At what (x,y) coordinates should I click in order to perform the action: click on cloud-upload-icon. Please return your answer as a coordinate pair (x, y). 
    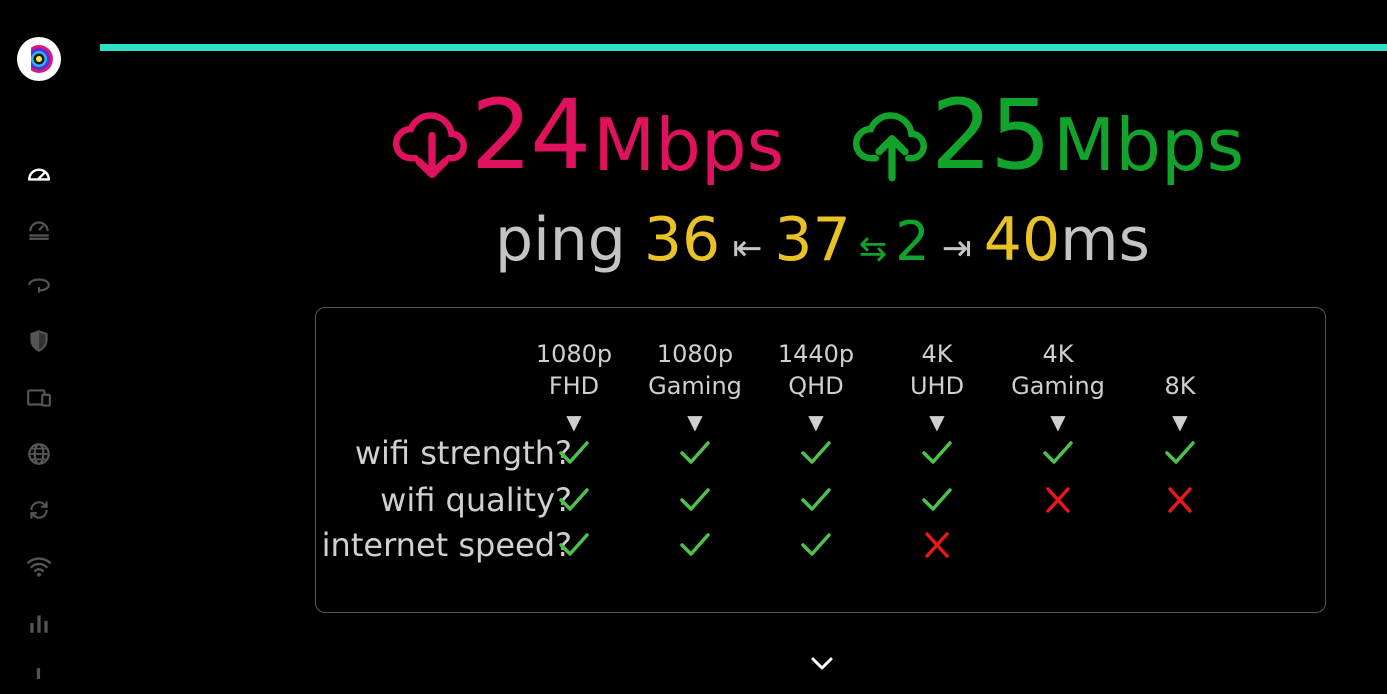
    Looking at the image, I should click on (890, 147).